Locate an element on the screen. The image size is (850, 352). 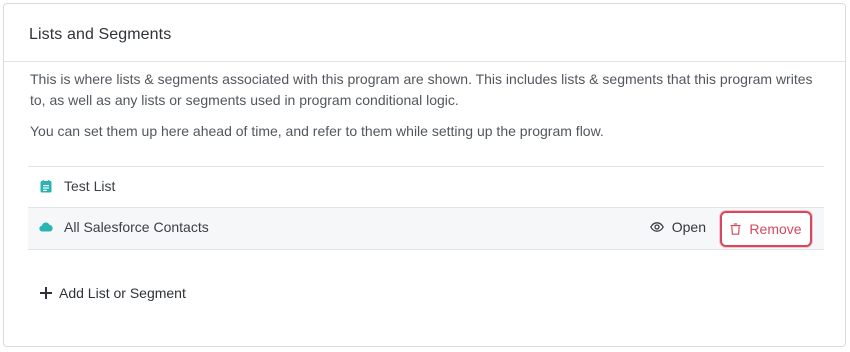
eye-icon is located at coordinates (657, 227).